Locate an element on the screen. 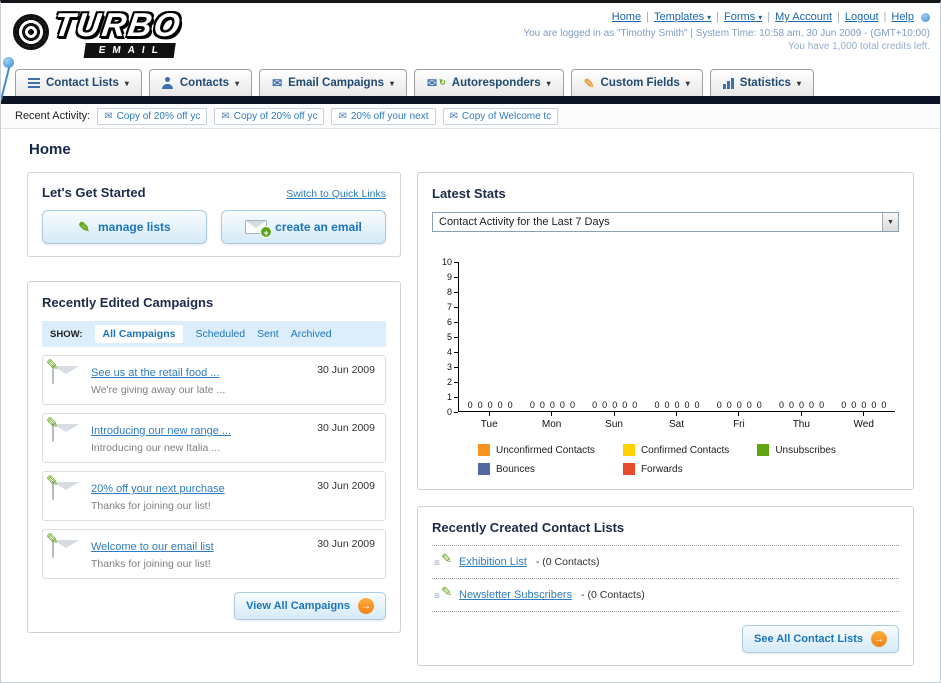 The width and height of the screenshot is (941, 683). nav-tab-custom-fields: ✎ Custom Fields ▾ is located at coordinates (636, 82).